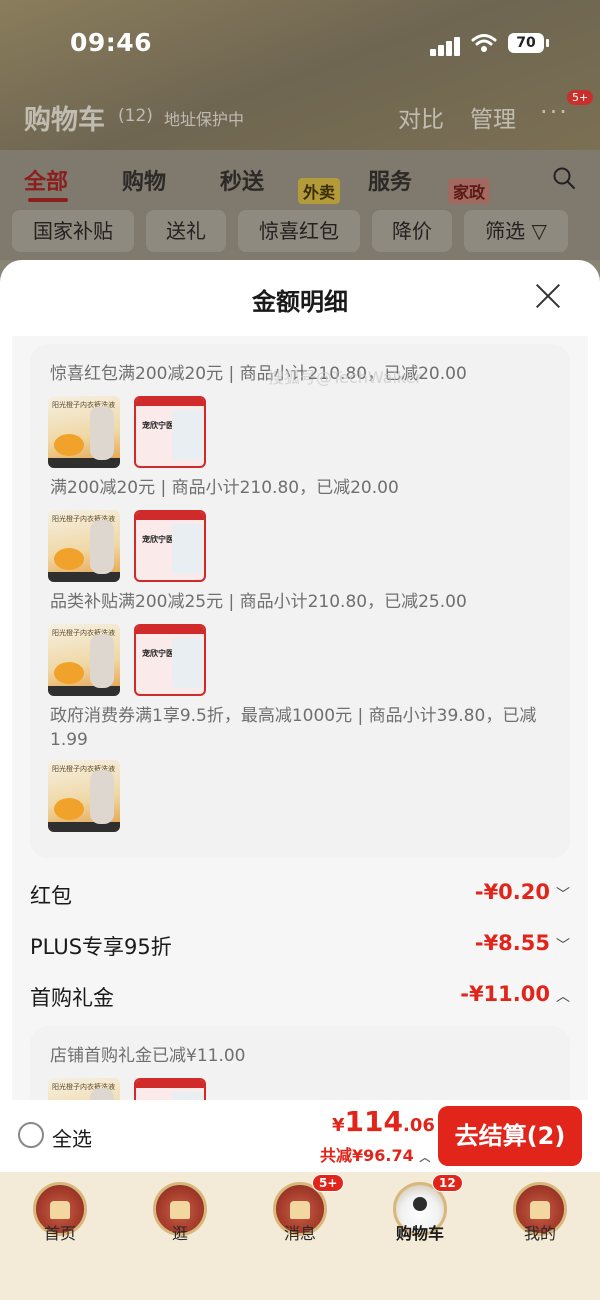 The height and width of the screenshot is (1300, 600). What do you see at coordinates (309, 114) in the screenshot?
I see `cart-header: 购物车 (12) 地址保护中 对比 管理 ··· 5+` at bounding box center [309, 114].